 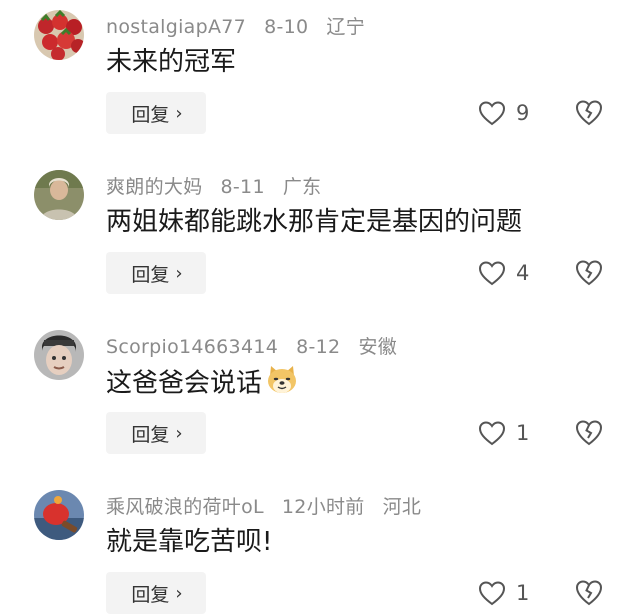 What do you see at coordinates (176, 27) in the screenshot?
I see `username: nostalgiapA77` at bounding box center [176, 27].